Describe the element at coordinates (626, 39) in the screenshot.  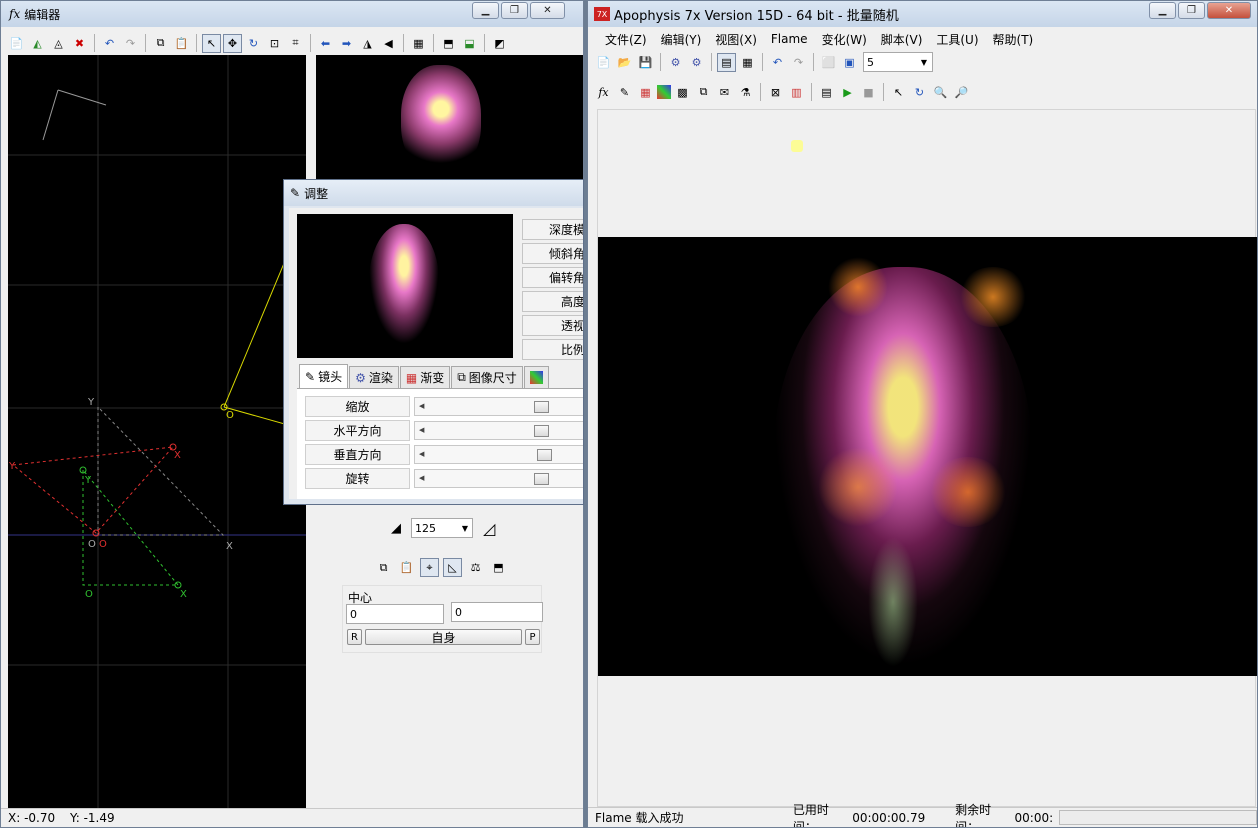
I see `menu-file: 文件(Z)` at that location.